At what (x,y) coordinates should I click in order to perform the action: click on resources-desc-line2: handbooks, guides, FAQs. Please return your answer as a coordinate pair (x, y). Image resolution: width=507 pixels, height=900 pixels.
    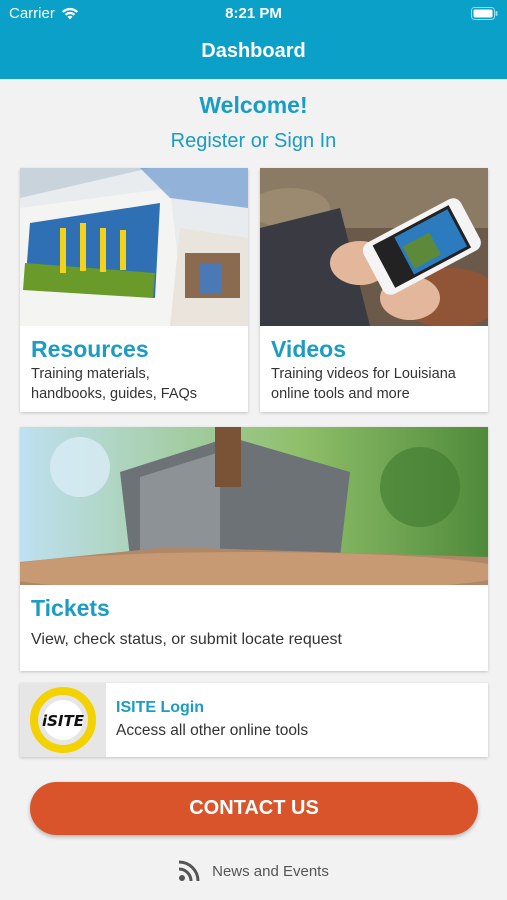
    Looking at the image, I should click on (114, 394).